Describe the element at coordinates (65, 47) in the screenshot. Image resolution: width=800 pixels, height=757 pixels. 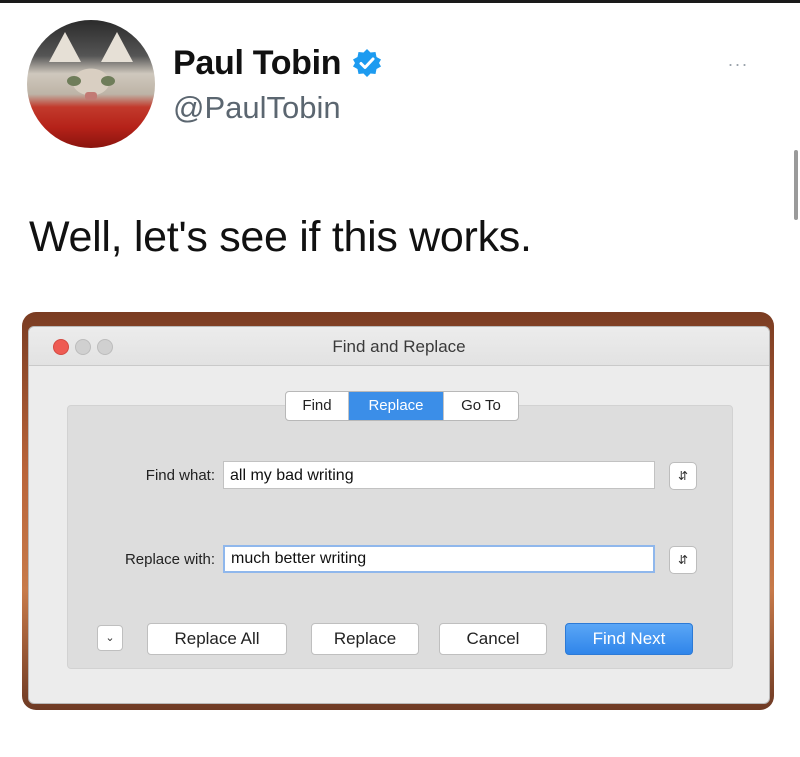
I see `cat-ear-left` at that location.